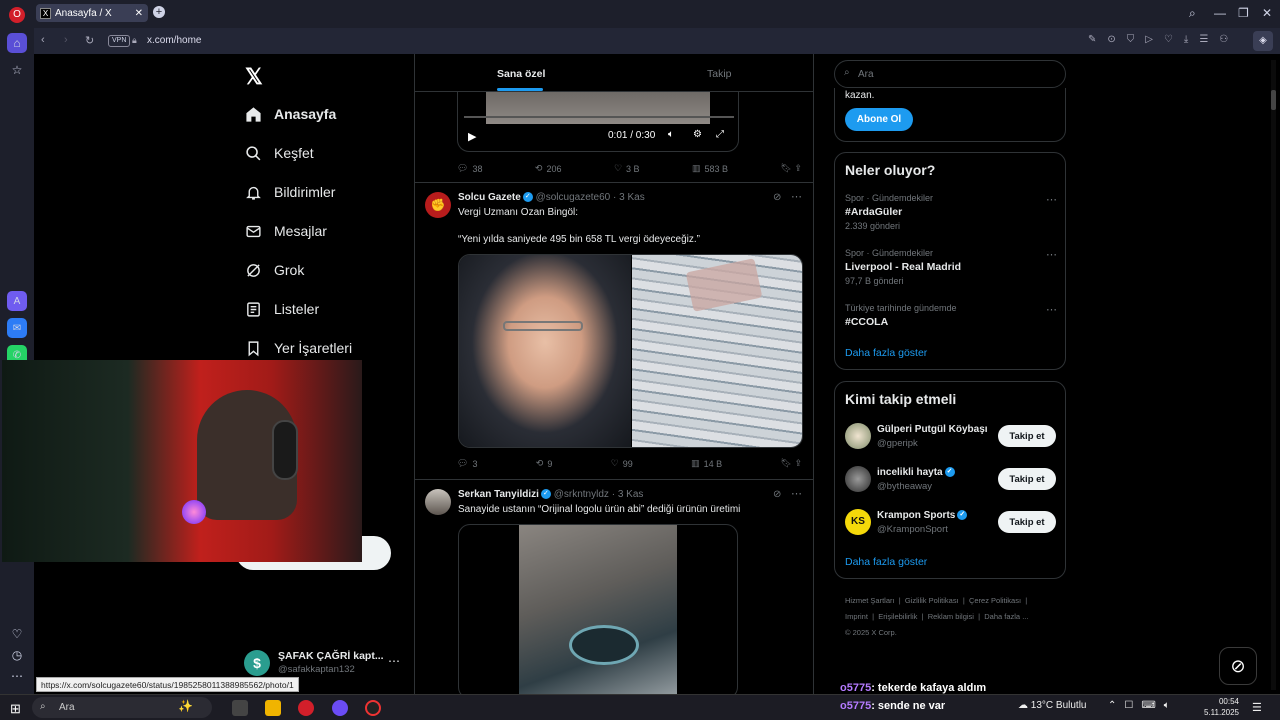 The height and width of the screenshot is (720, 1280). What do you see at coordinates (1238, 666) in the screenshot?
I see `grok-float-button: ⊘` at bounding box center [1238, 666].